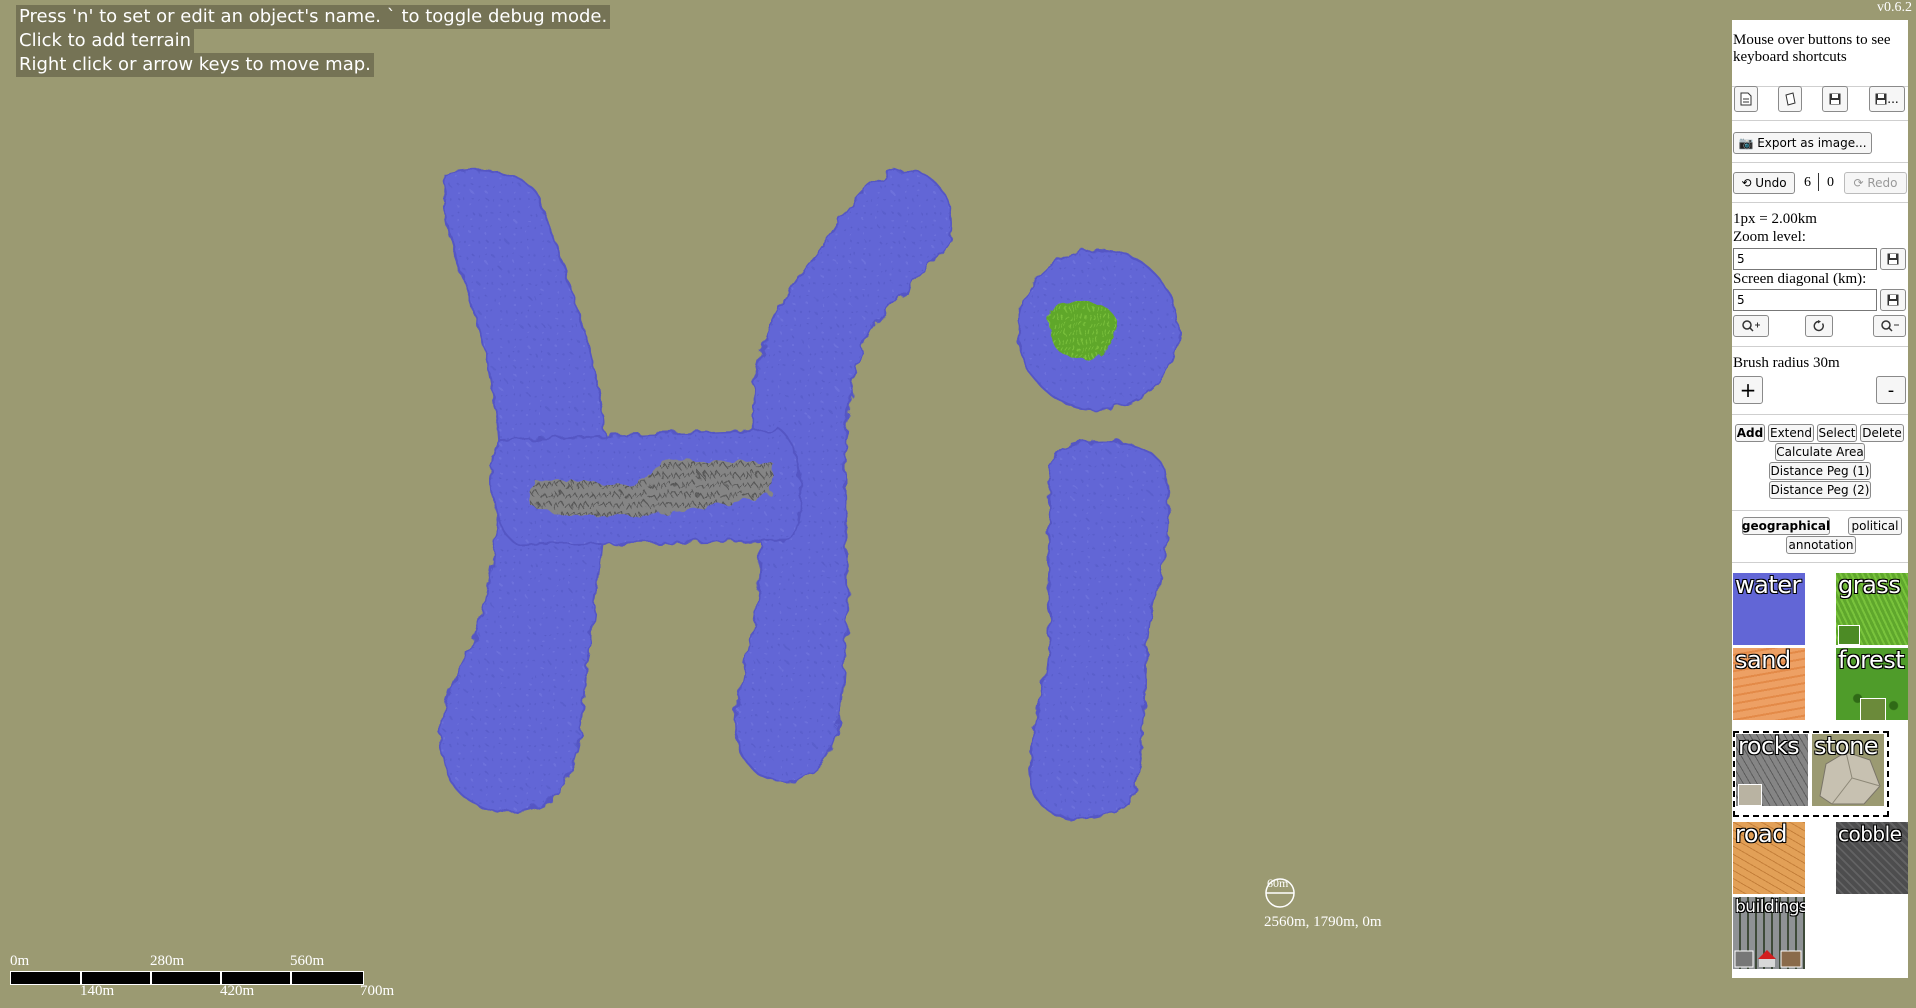 This screenshot has height=1008, width=1916. I want to click on category-political-tab: political, so click(1875, 526).